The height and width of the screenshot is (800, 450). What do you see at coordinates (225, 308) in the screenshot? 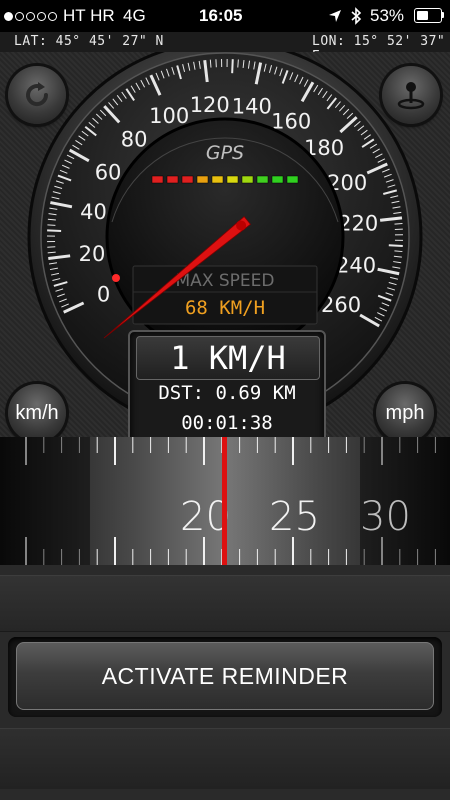
I see `max-speed-value: 68 KM/H` at bounding box center [225, 308].